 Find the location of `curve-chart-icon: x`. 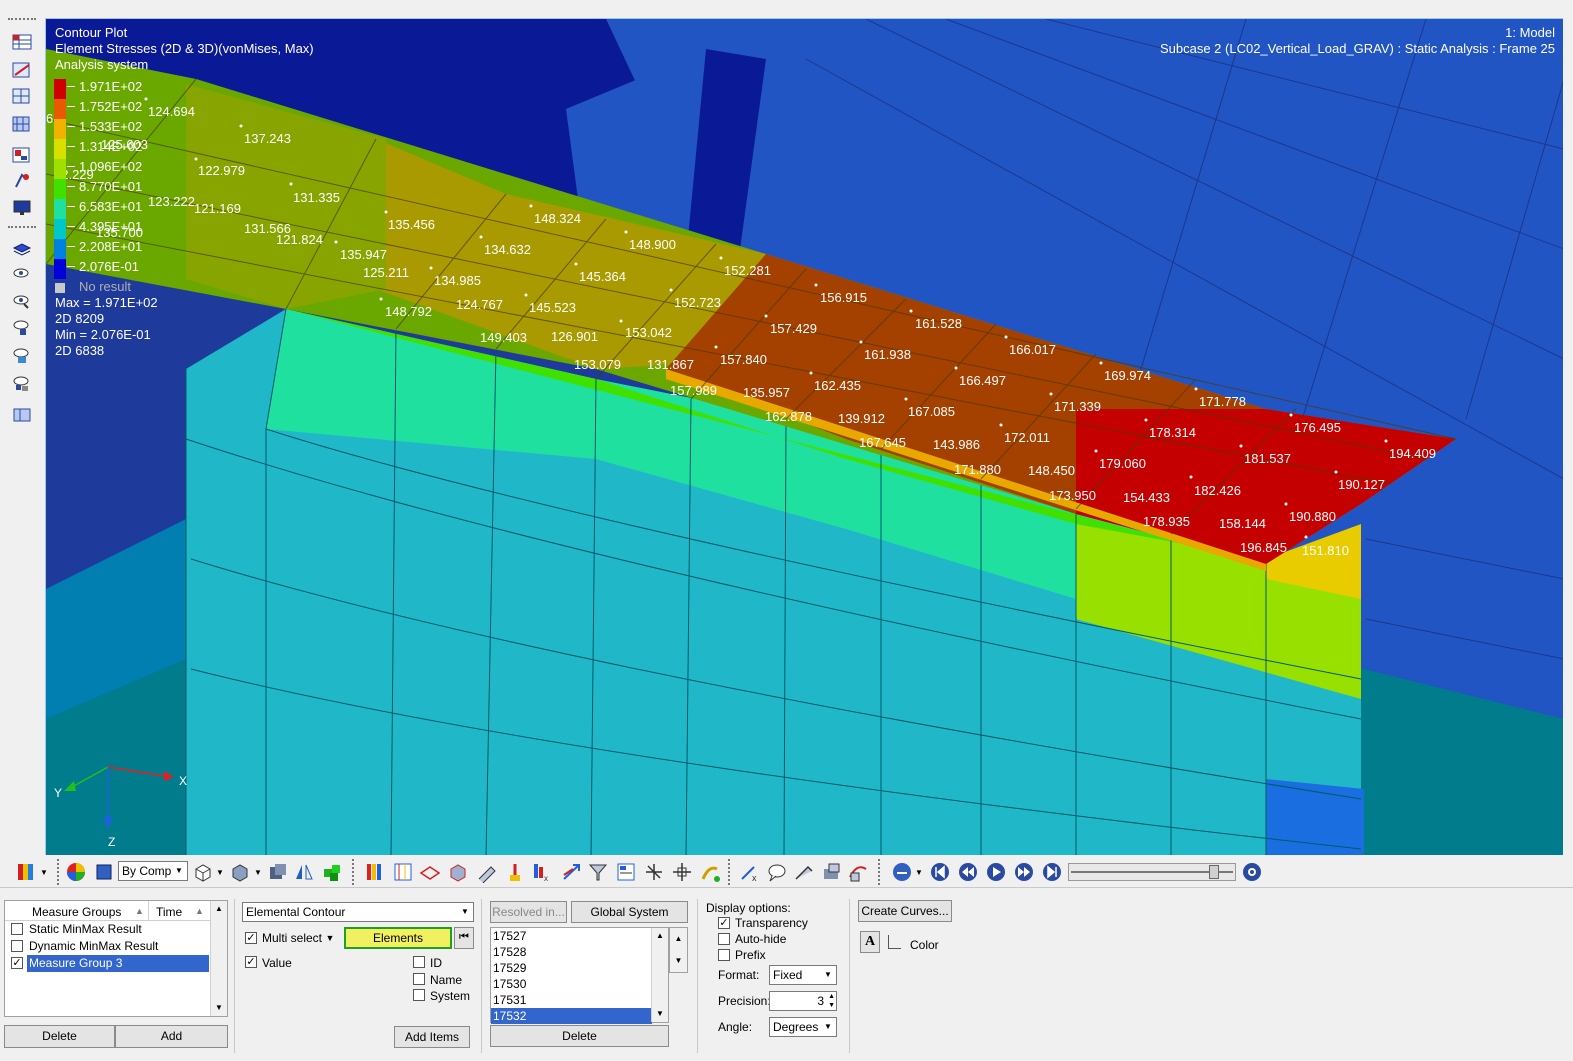

curve-chart-icon: x is located at coordinates (543, 872).